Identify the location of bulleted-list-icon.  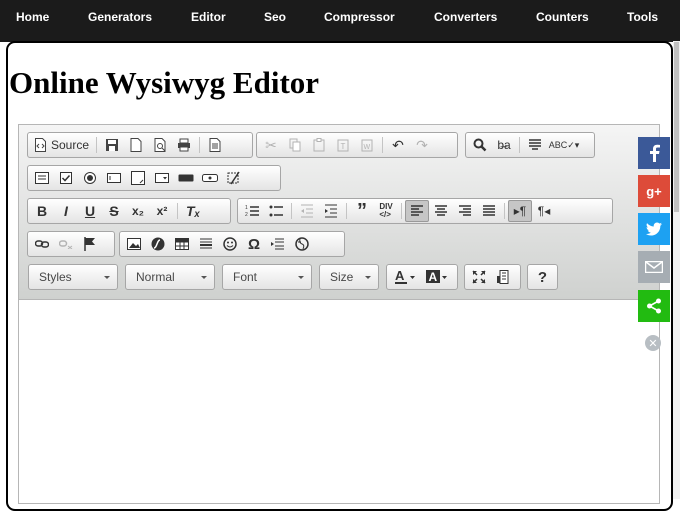
(276, 211).